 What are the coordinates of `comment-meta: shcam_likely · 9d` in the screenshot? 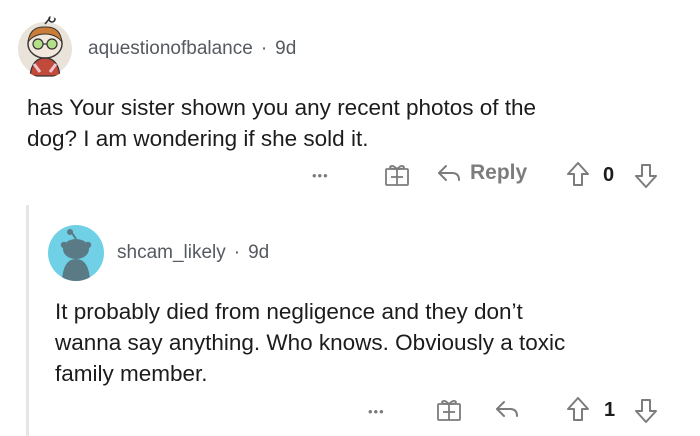 It's located at (193, 253).